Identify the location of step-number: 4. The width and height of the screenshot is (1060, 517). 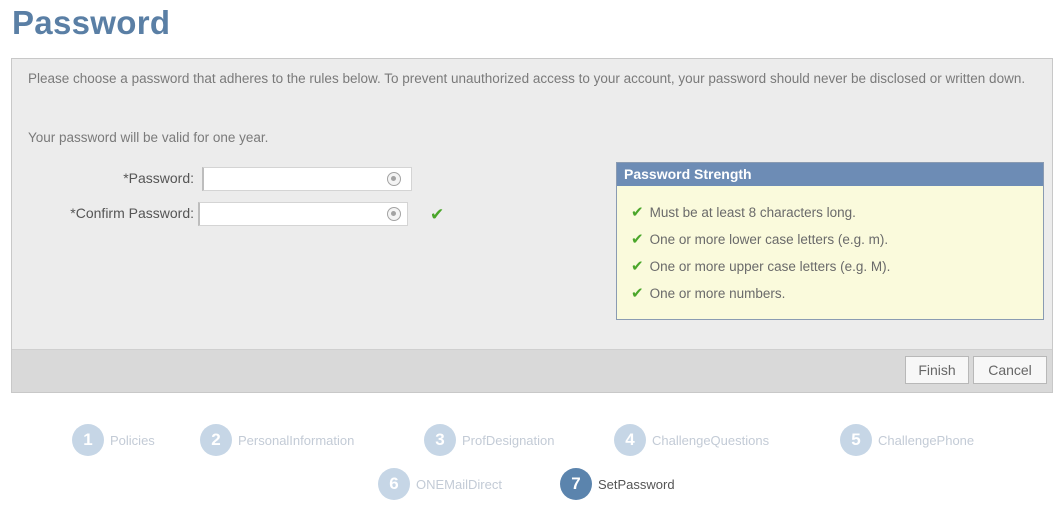
(630, 440).